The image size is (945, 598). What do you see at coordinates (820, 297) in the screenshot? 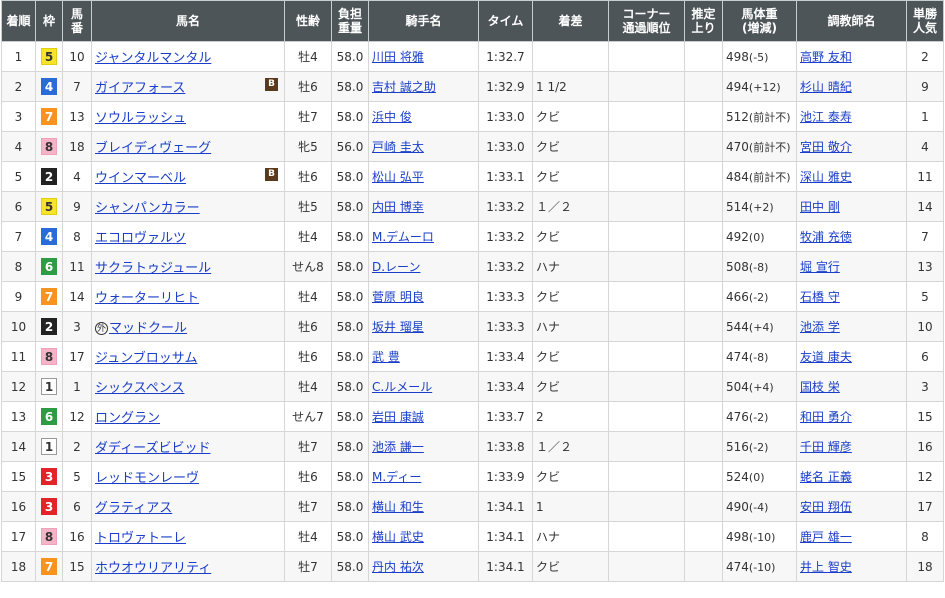
I see `trainer-link: 石橋 守` at bounding box center [820, 297].